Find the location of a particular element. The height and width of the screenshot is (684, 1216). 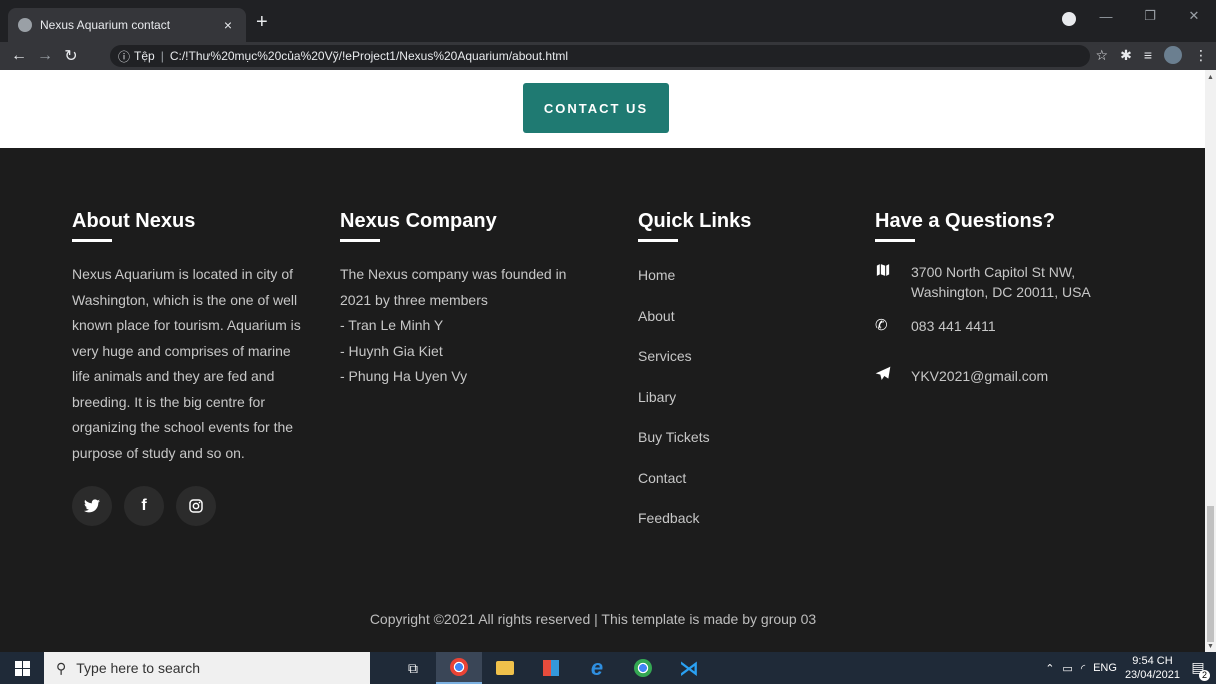

system-tray: ⌃ ▭ ◜ ENG 9:54 CH 23/04/2021 ▤ 2 is located at coordinates (1130, 668).